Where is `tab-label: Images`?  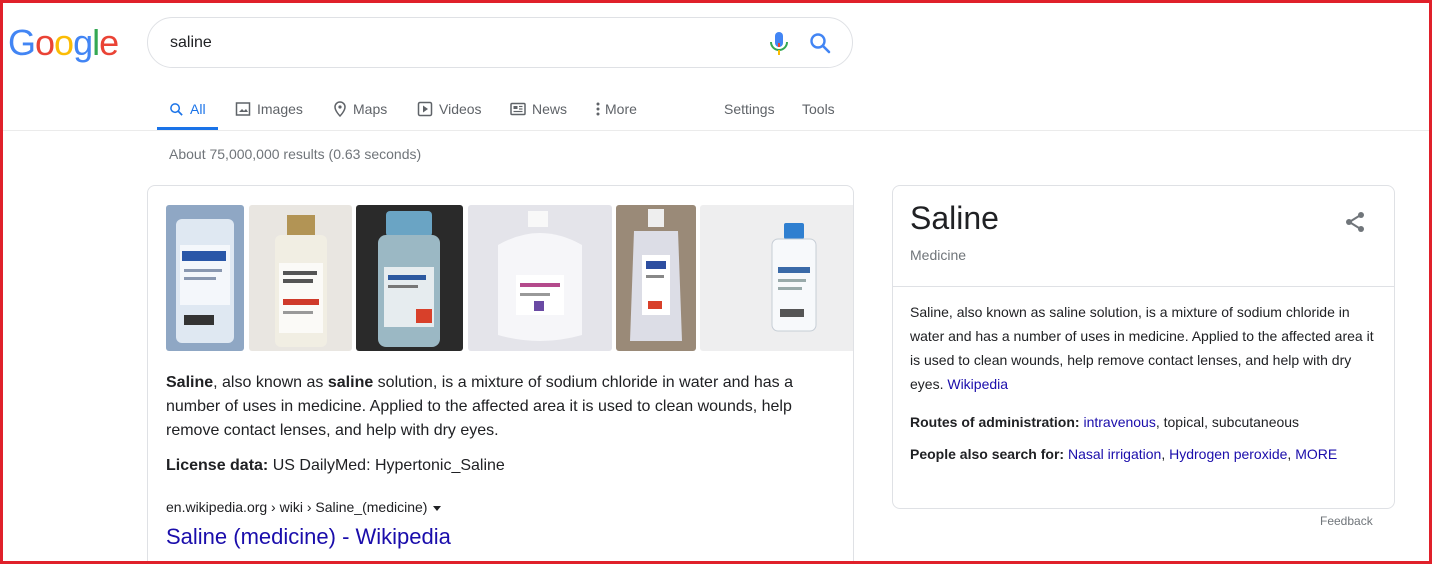 tab-label: Images is located at coordinates (280, 109).